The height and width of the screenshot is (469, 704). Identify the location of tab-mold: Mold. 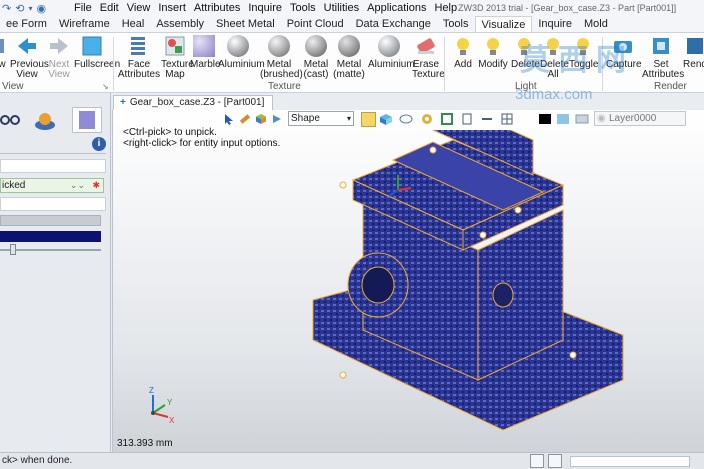
(596, 24).